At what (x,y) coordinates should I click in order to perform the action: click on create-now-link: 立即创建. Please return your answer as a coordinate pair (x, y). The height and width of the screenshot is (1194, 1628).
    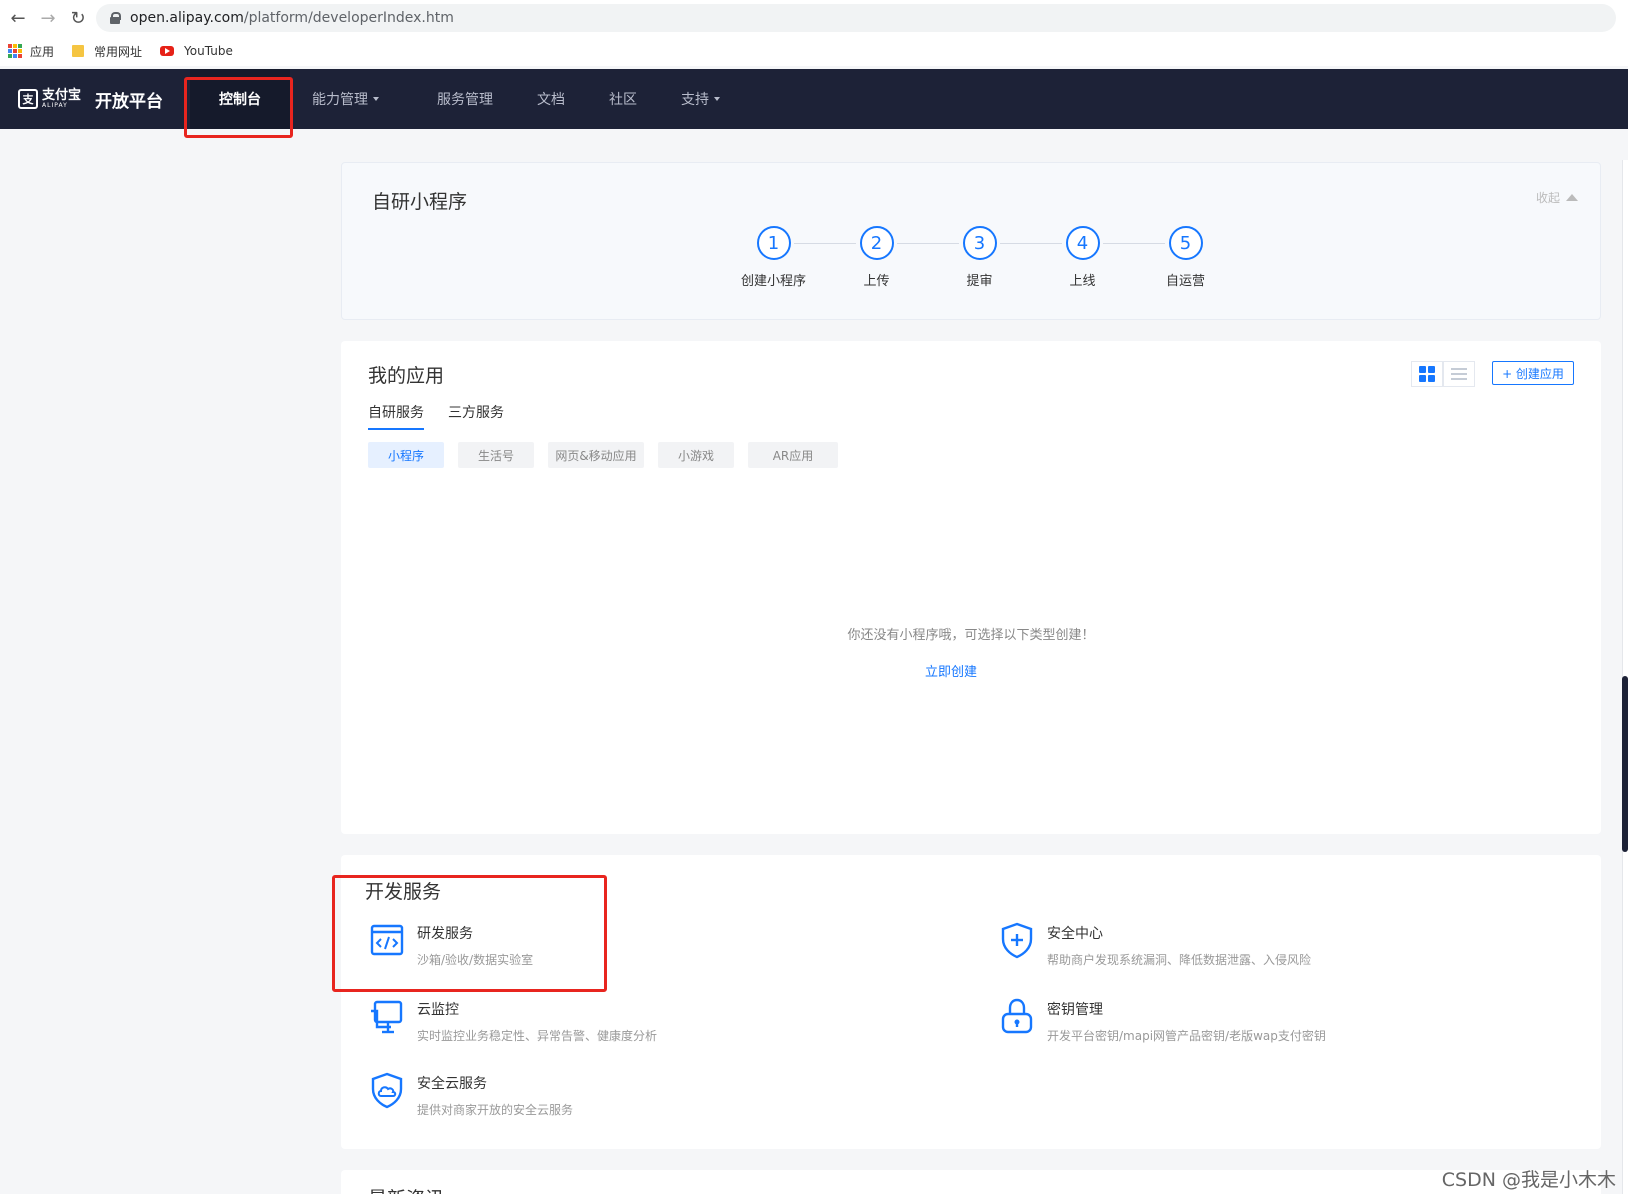
    Looking at the image, I should click on (951, 670).